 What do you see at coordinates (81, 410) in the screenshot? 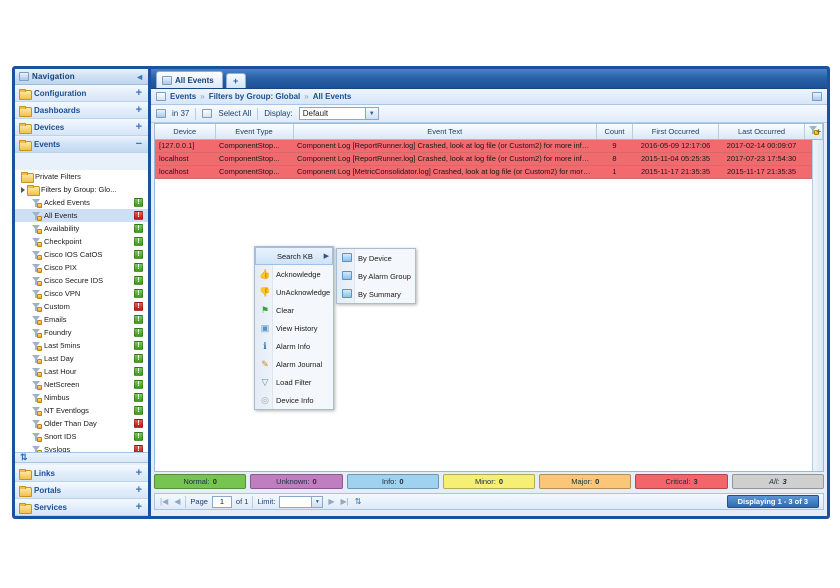
I see `tree-item-nt-eventlogs: NT Eventlogs!` at bounding box center [81, 410].